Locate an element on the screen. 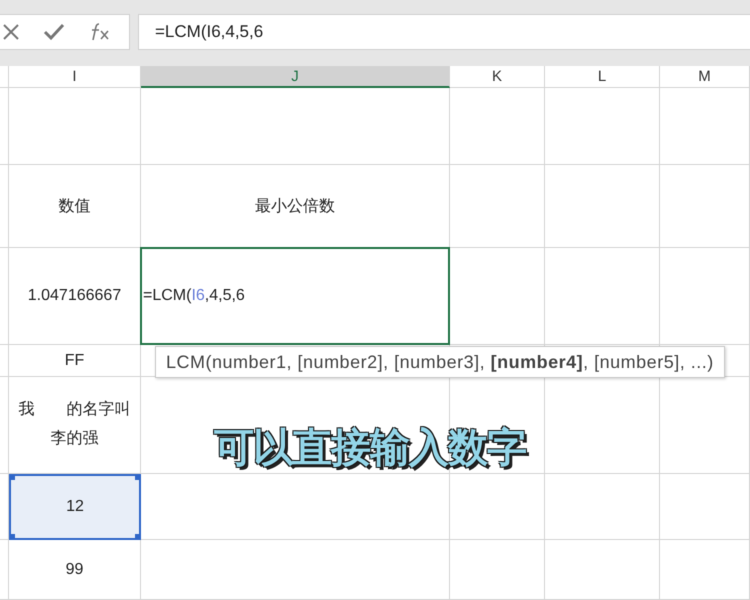  cell-text: 数值 is located at coordinates (74, 206).